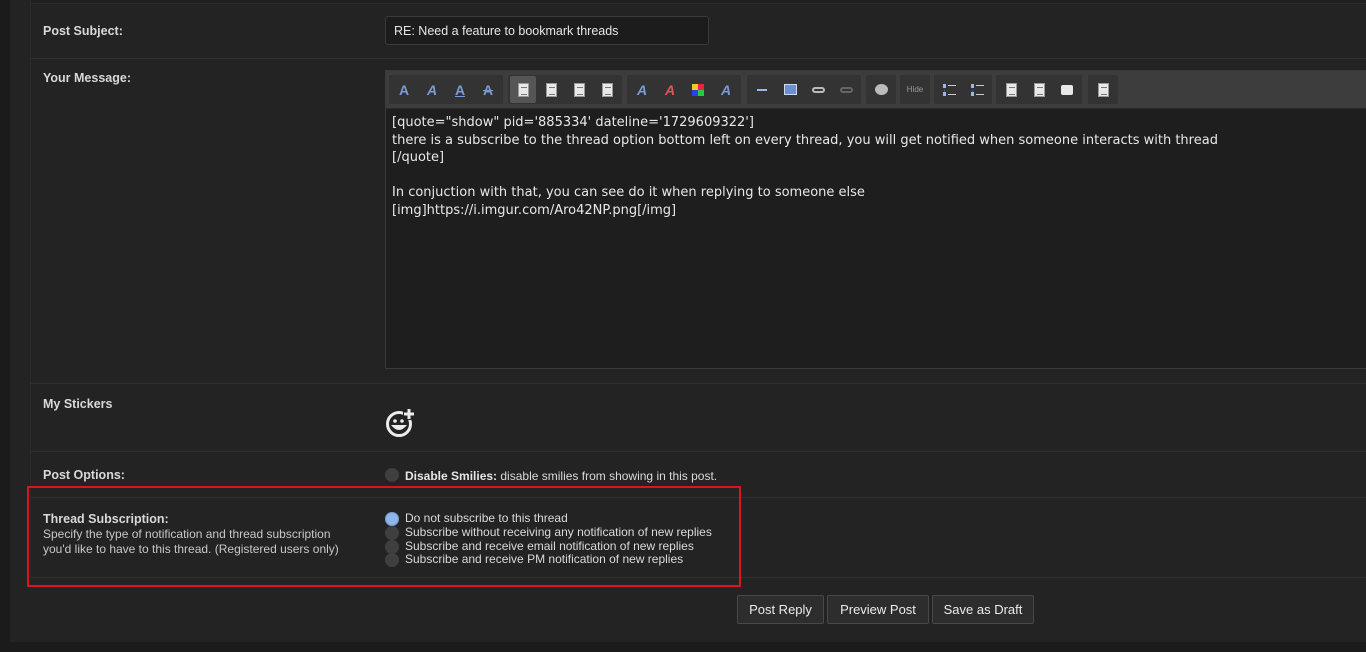 The image size is (1366, 652). I want to click on toolbar-group-font: A A A, so click(684, 89).